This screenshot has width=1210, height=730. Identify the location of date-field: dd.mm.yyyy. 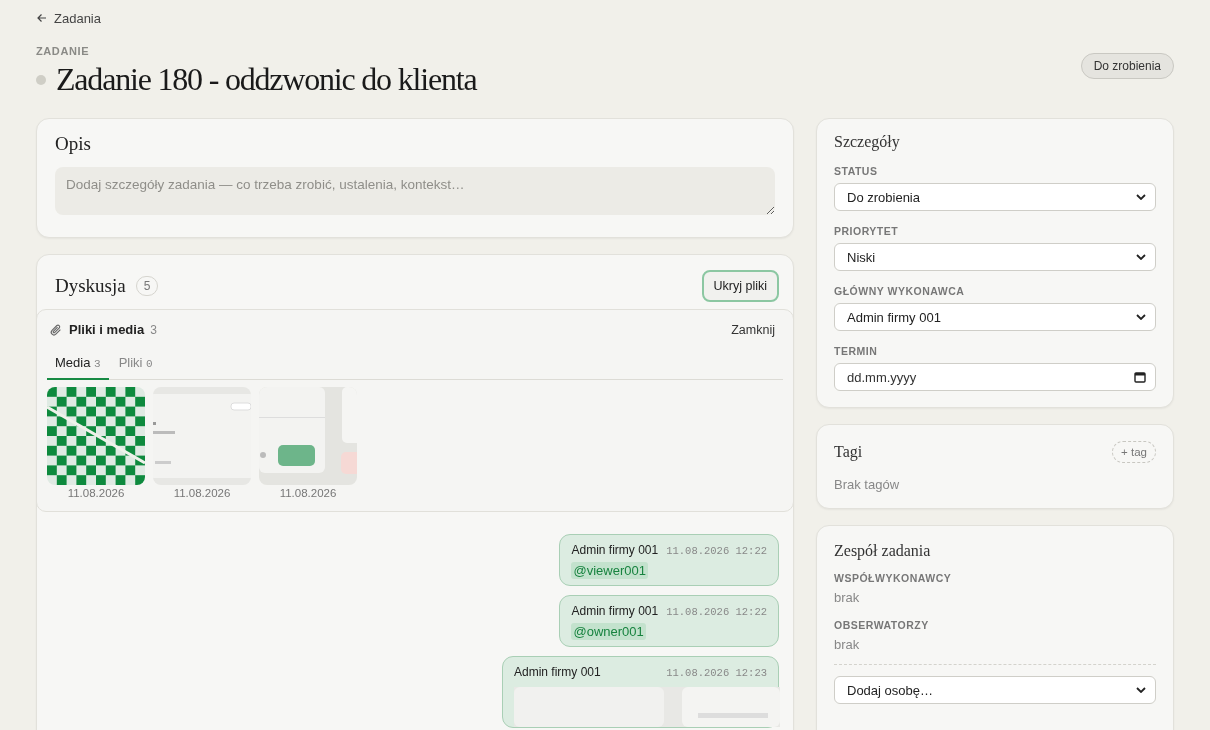
(995, 377).